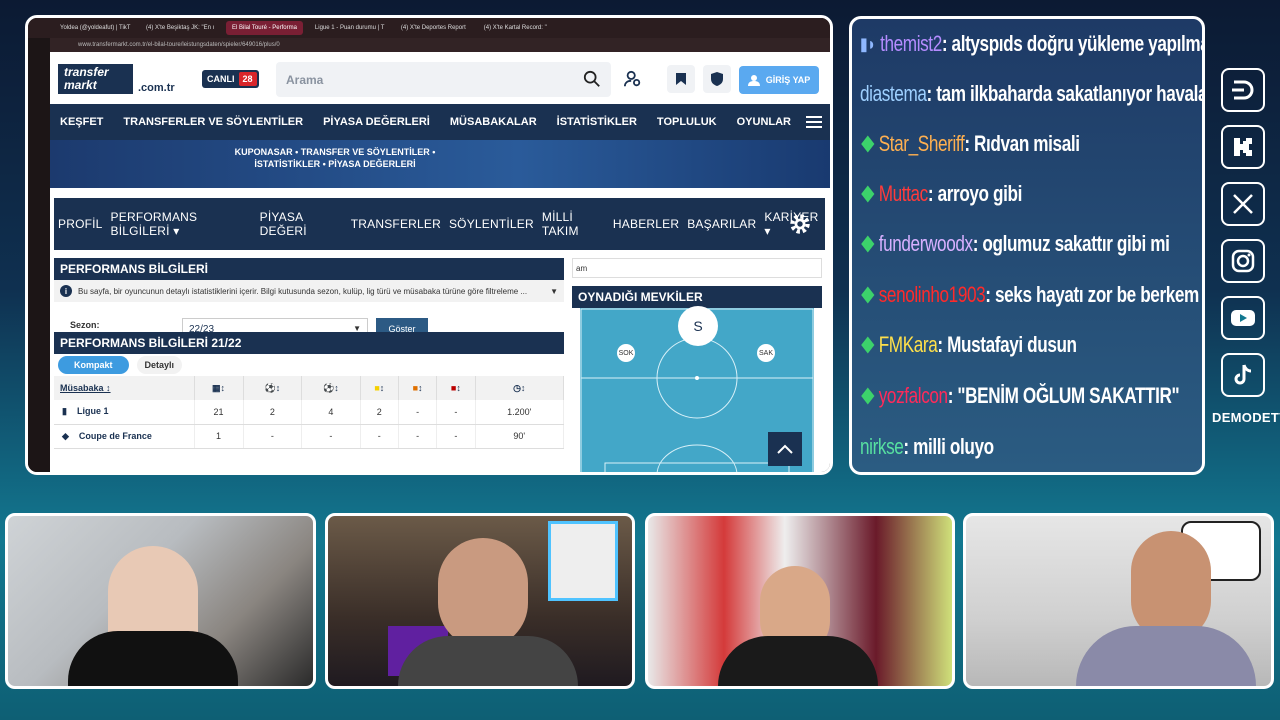 The image size is (1280, 720). What do you see at coordinates (181, 224) in the screenshot?
I see `subnav-performans: PERFORMANS BİLGİLERİ ▾` at bounding box center [181, 224].